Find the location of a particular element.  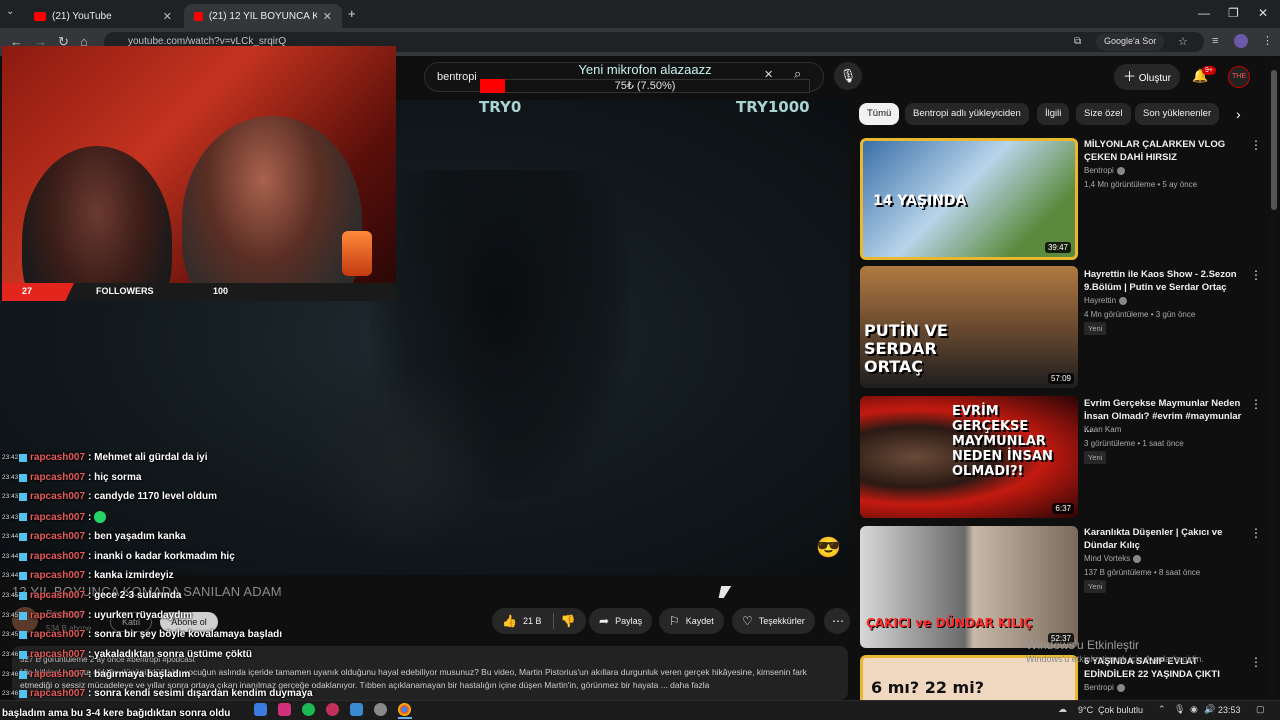

recommendation-thumbnail: 14 YAŞINDA 39:47 is located at coordinates (969, 199).